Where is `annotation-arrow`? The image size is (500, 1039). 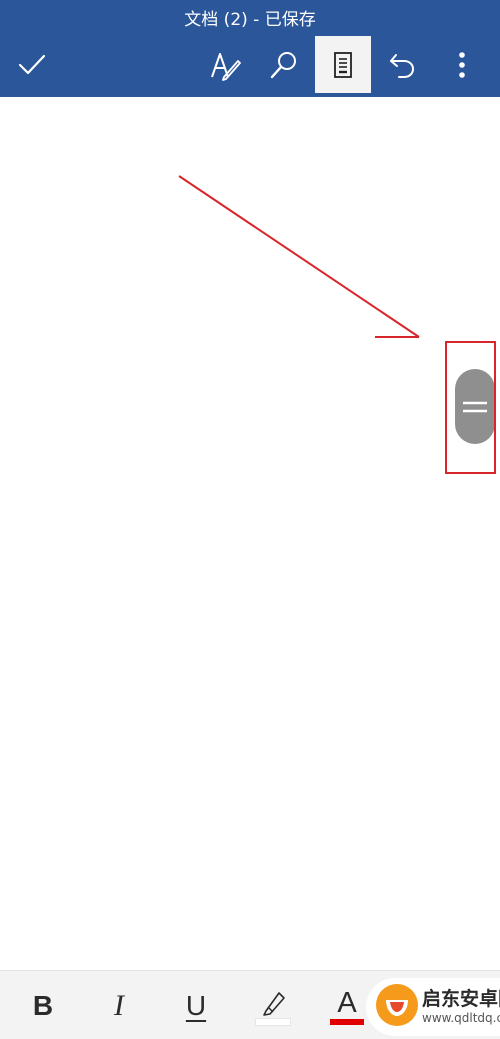
annotation-arrow is located at coordinates (299, 256).